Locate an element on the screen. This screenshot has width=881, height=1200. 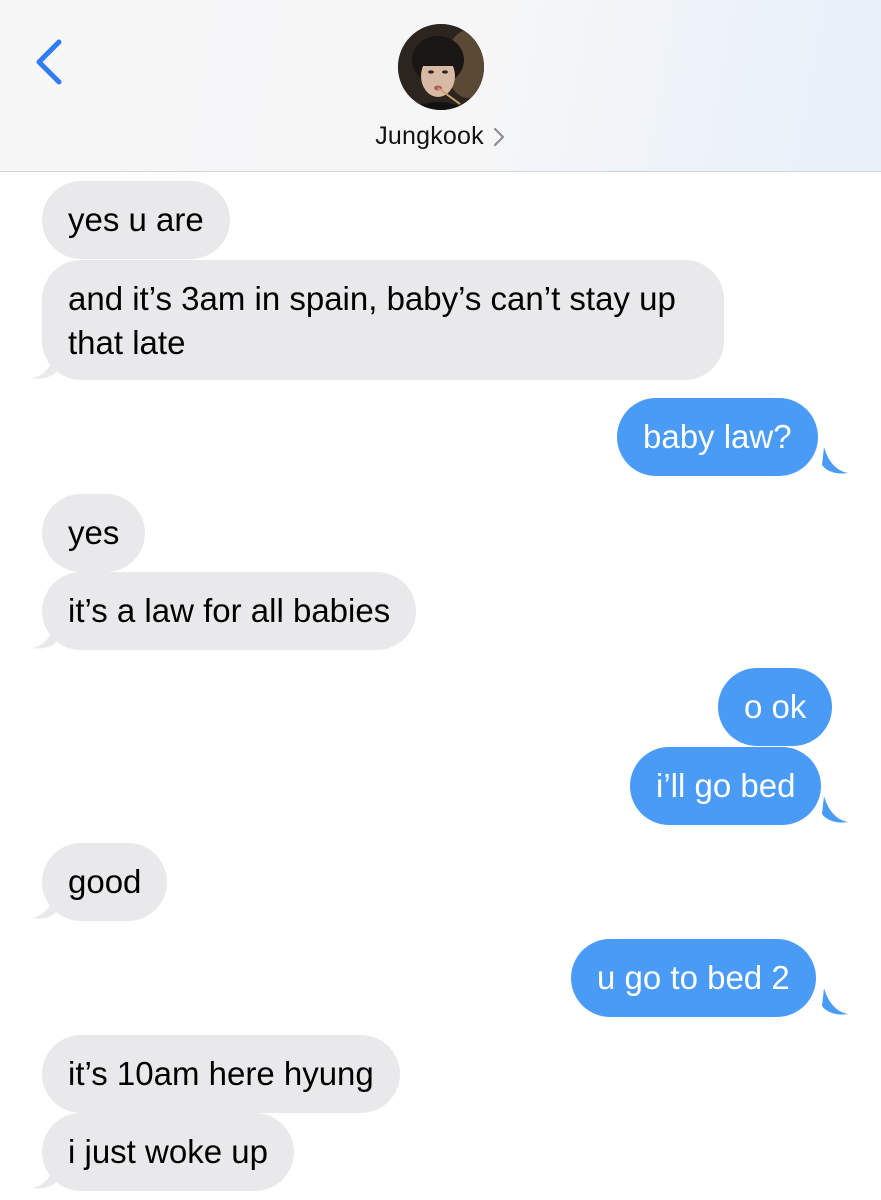
incoming-message: it’s a law for all babies is located at coordinates (229, 611).